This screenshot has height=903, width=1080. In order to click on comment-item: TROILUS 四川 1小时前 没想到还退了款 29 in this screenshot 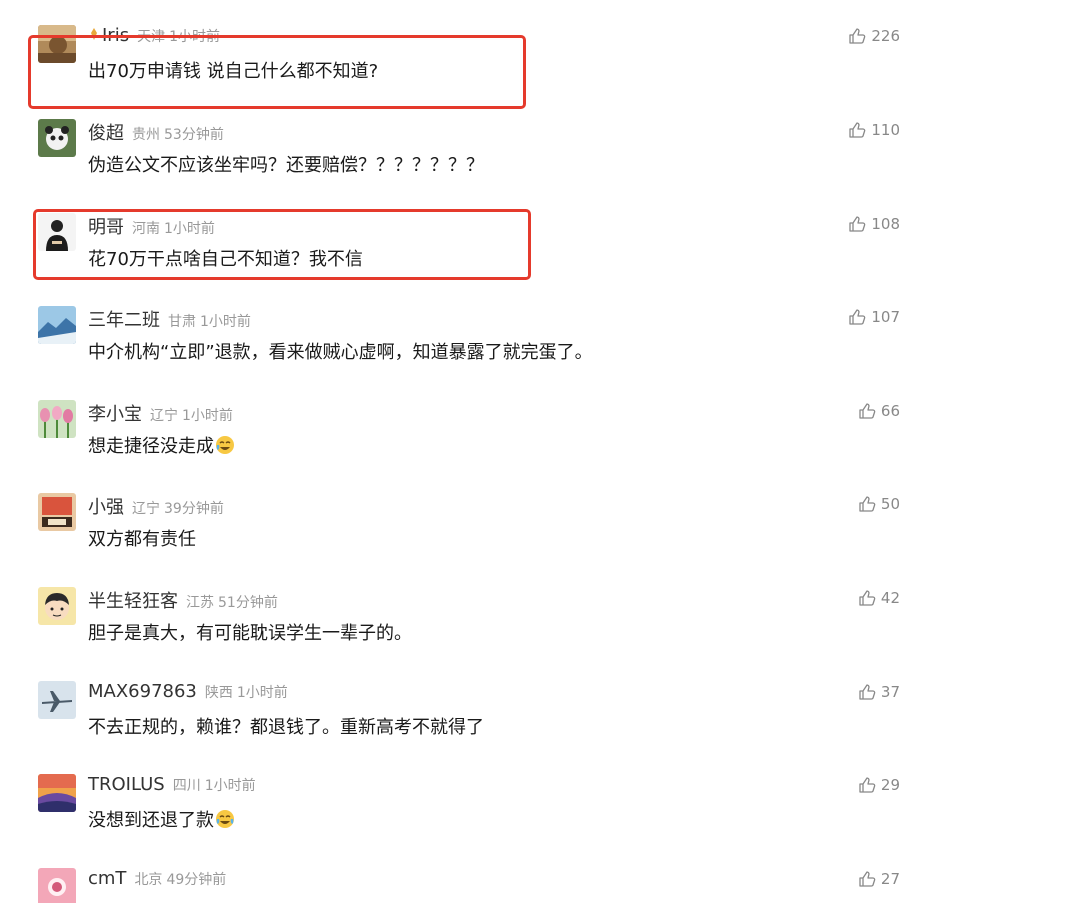, I will do `click(540, 821)`.